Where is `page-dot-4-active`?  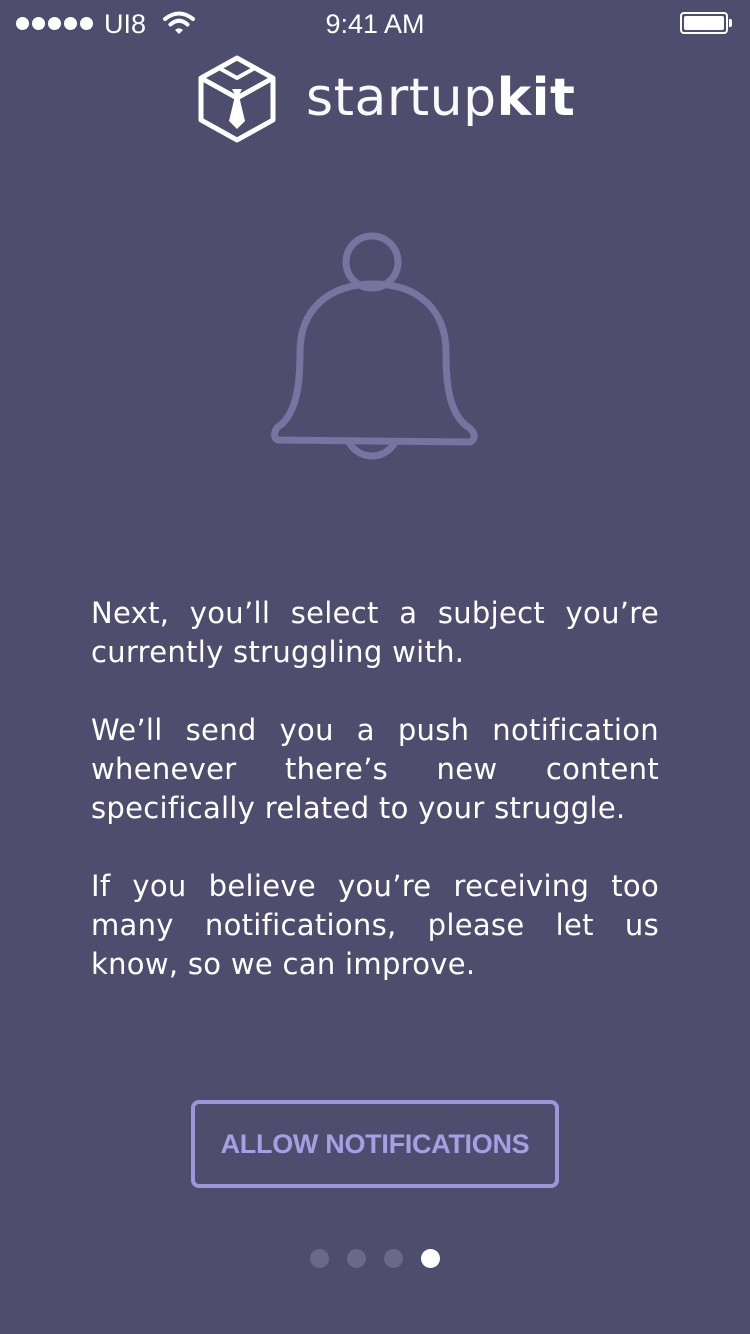
page-dot-4-active is located at coordinates (430, 1258).